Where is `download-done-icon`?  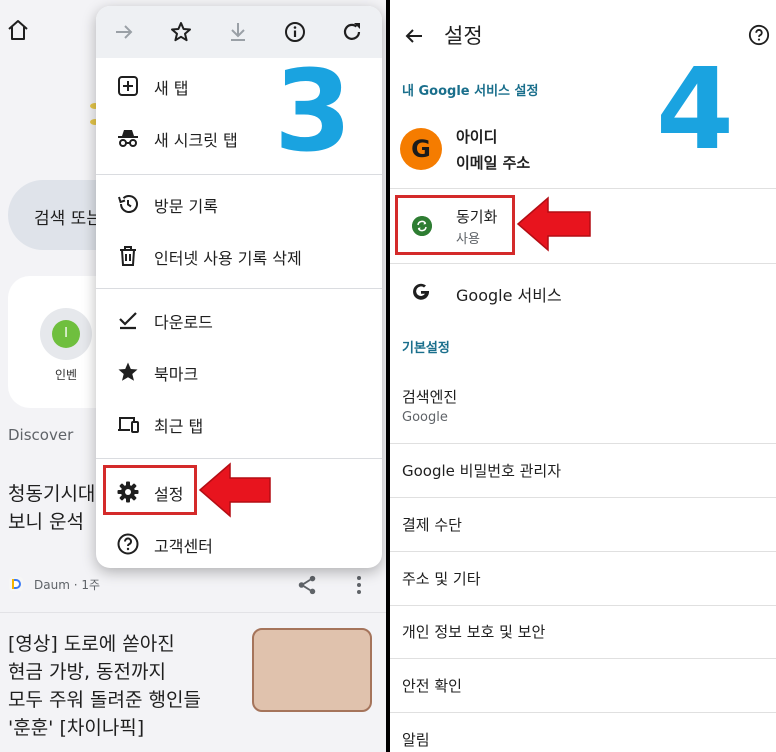 download-done-icon is located at coordinates (128, 321).